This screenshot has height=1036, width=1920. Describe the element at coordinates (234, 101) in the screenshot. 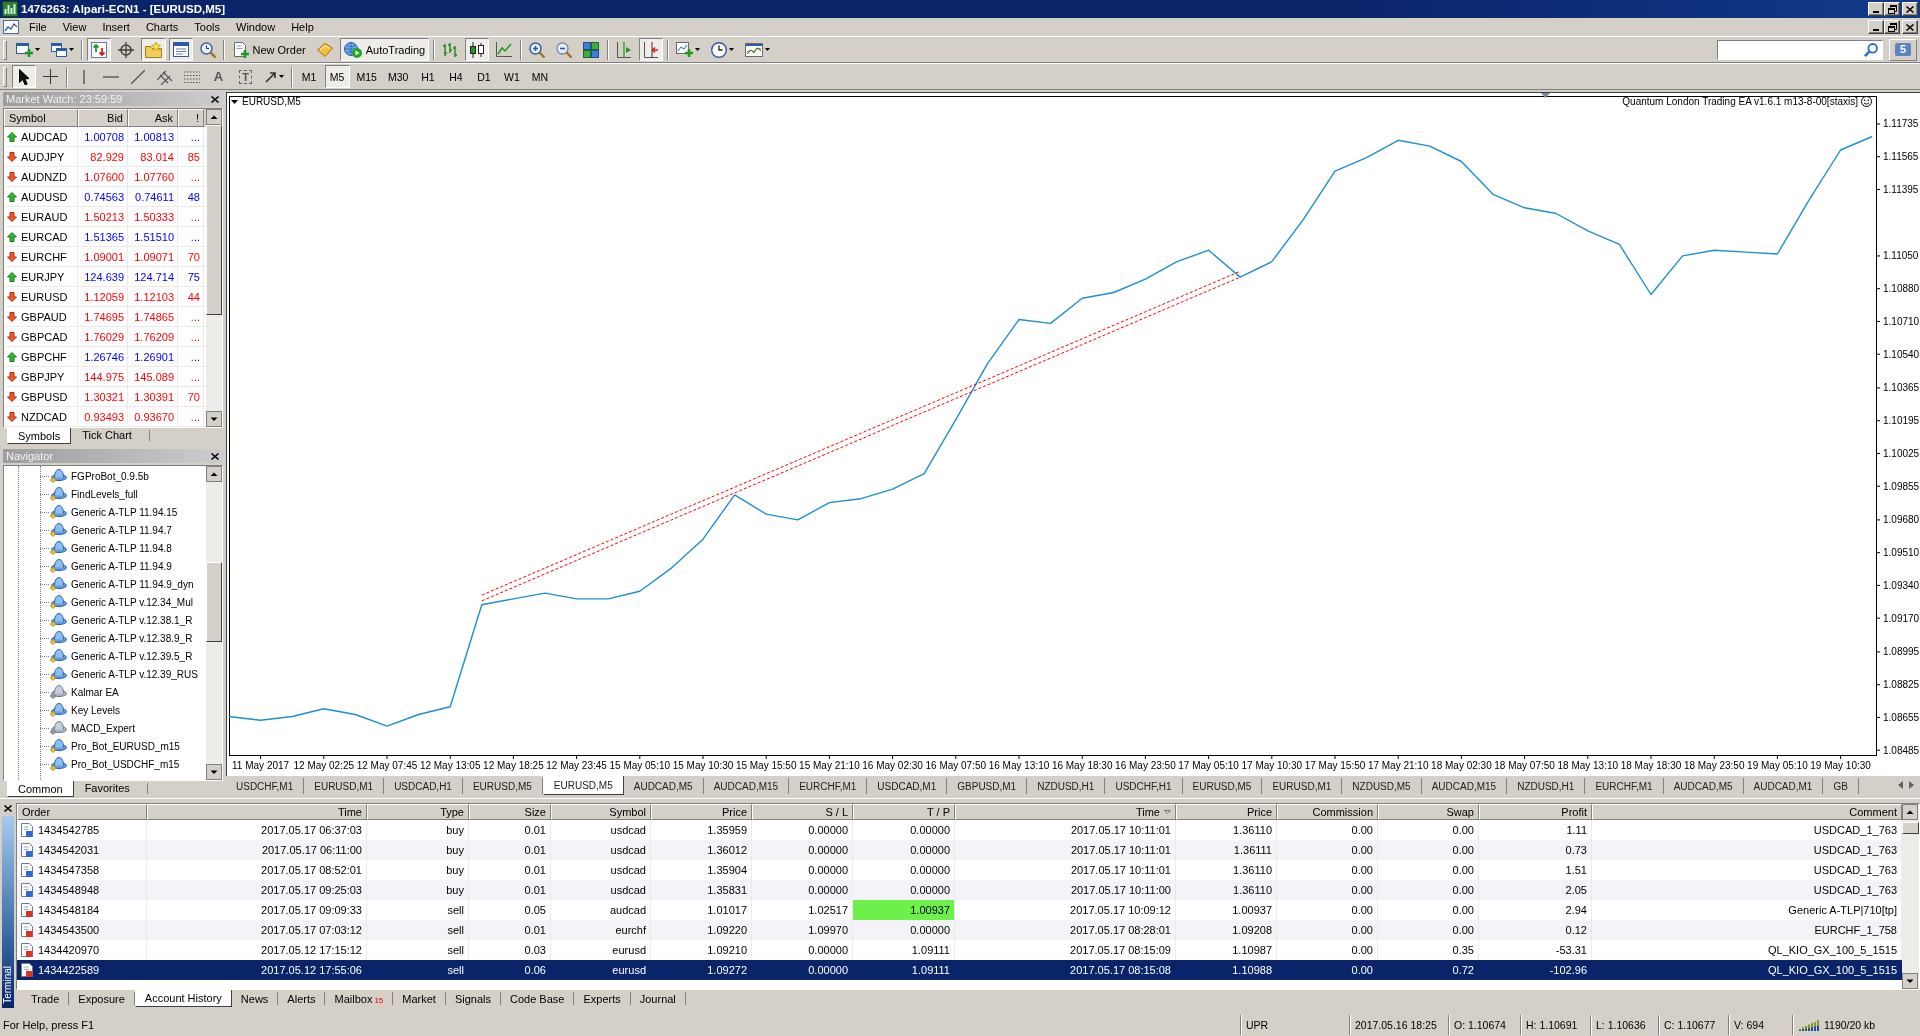

I see `caret-icon` at that location.